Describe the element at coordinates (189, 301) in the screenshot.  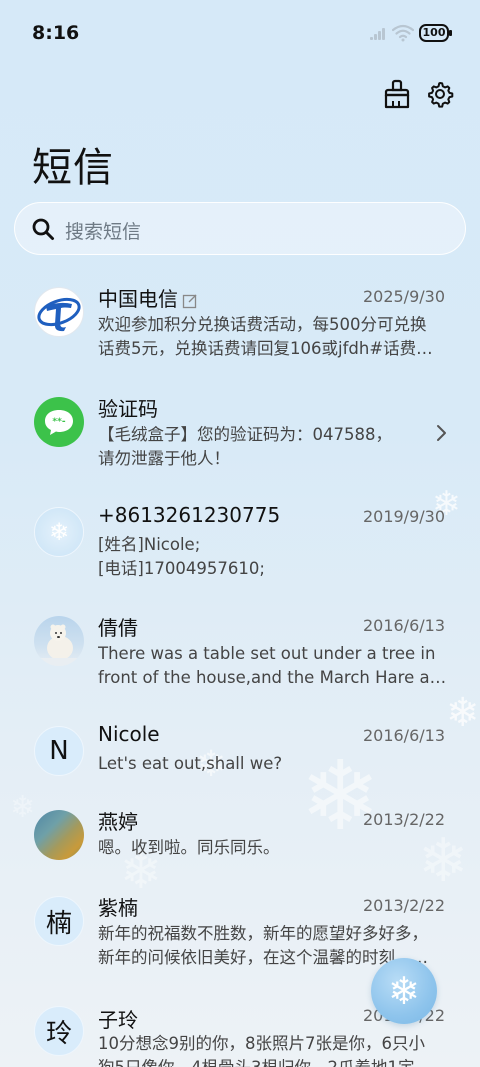
I see `edit-icon` at that location.